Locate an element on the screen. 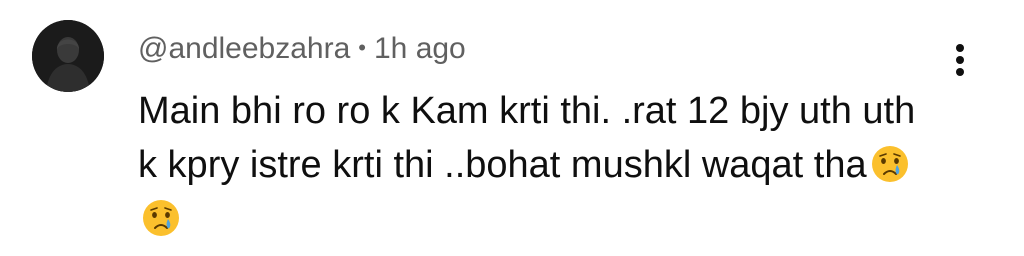  avatar is located at coordinates (68, 56).